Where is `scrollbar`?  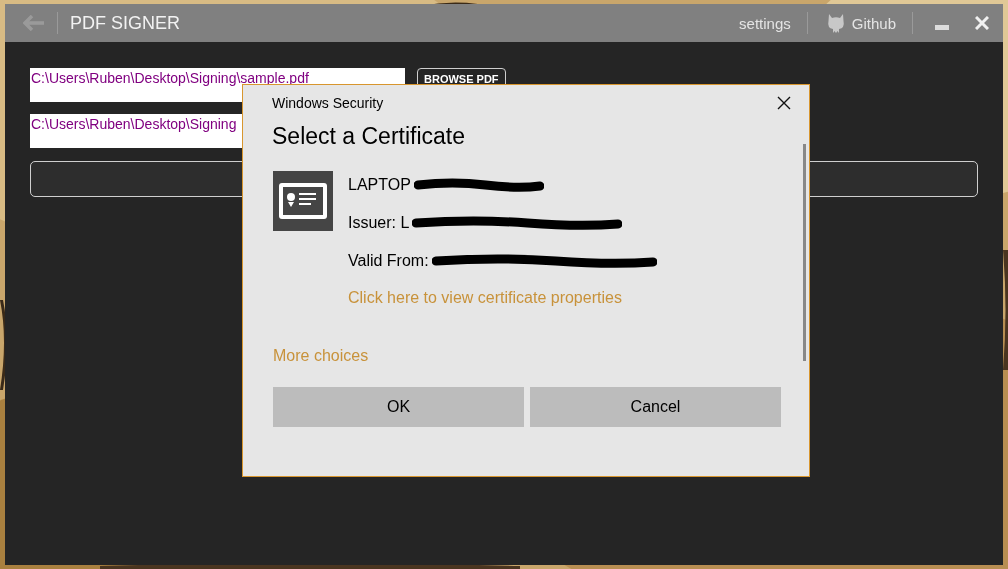
scrollbar is located at coordinates (804, 252).